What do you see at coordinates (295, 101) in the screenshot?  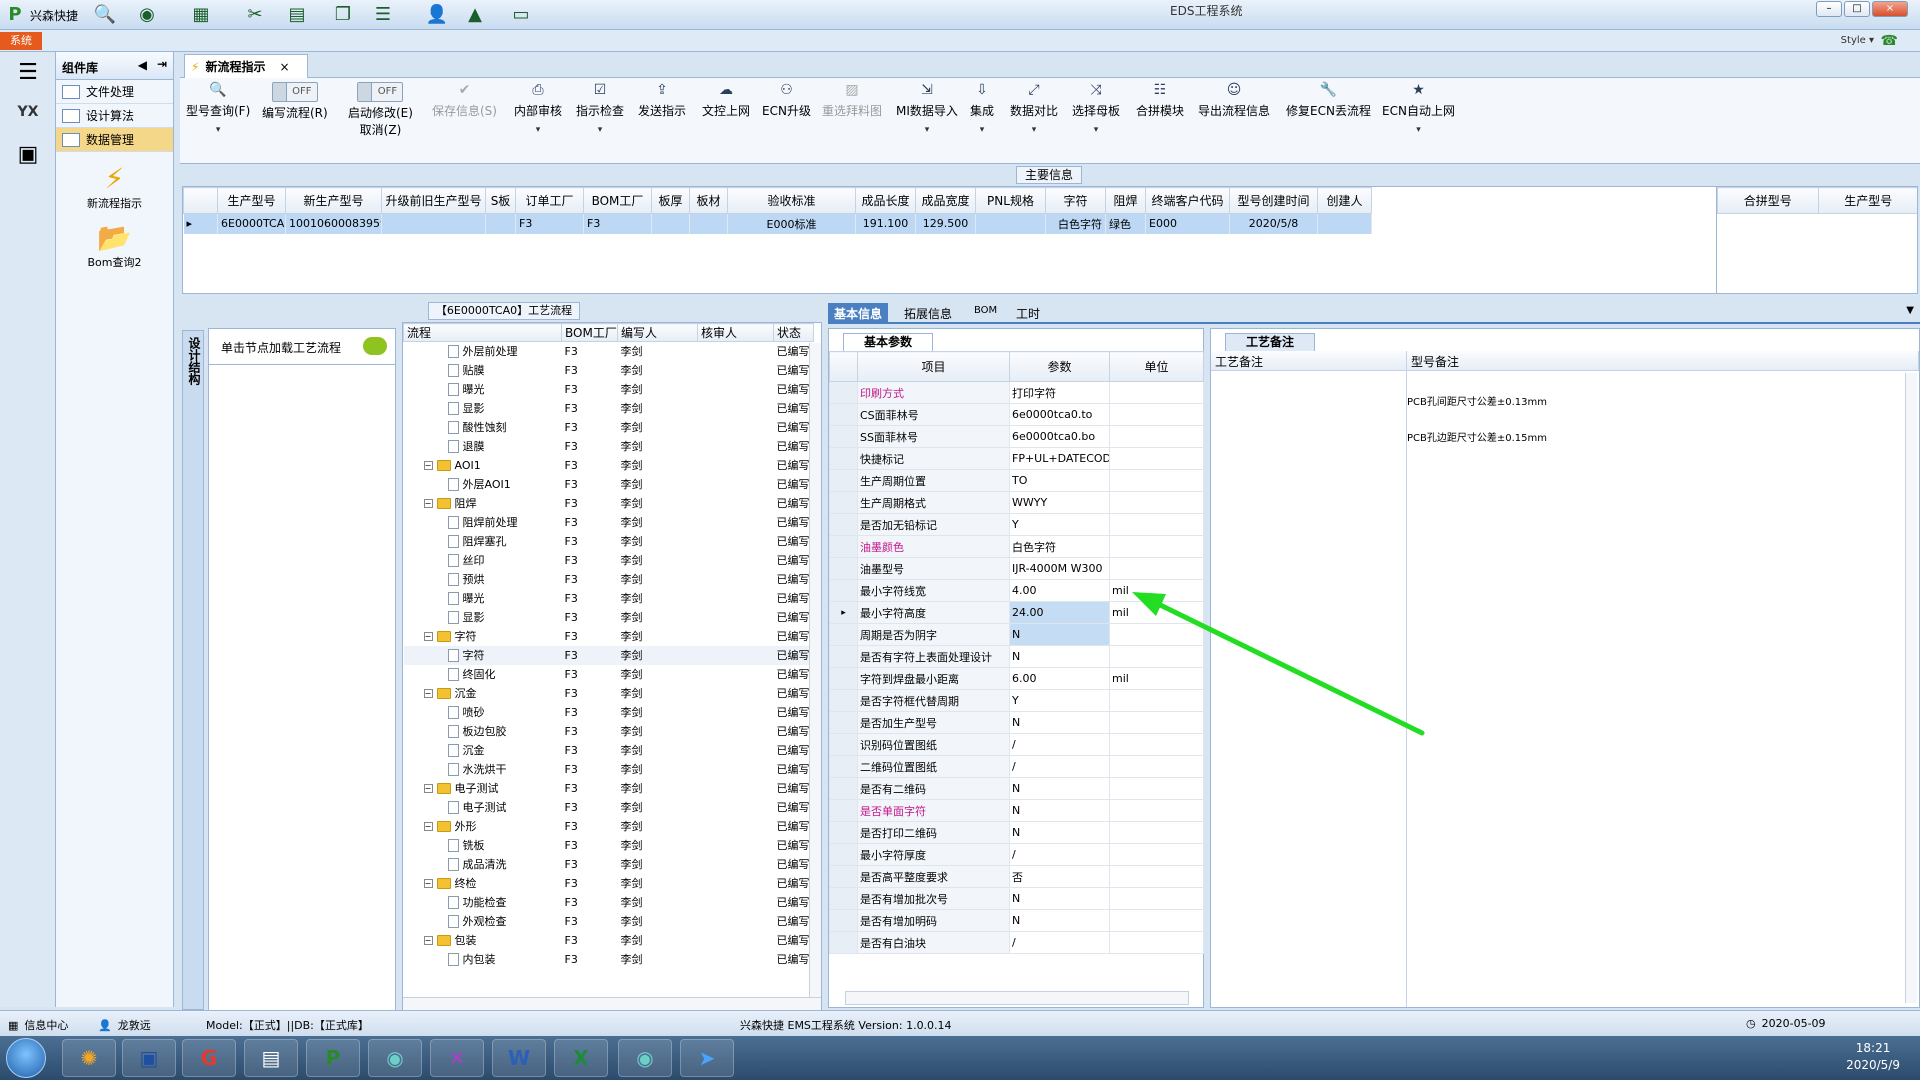 I see `write-flow-toggle: OFF 编写流程(R)` at bounding box center [295, 101].